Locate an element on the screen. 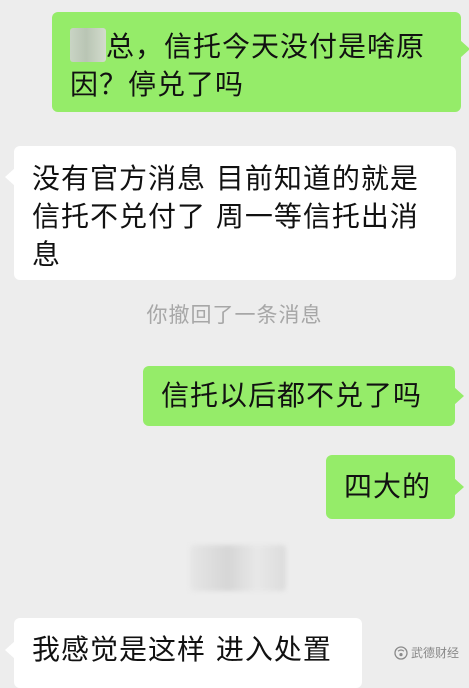 The image size is (469, 688). message-bubble-sent-2: 信托以后都不兑了吗 is located at coordinates (303, 396).